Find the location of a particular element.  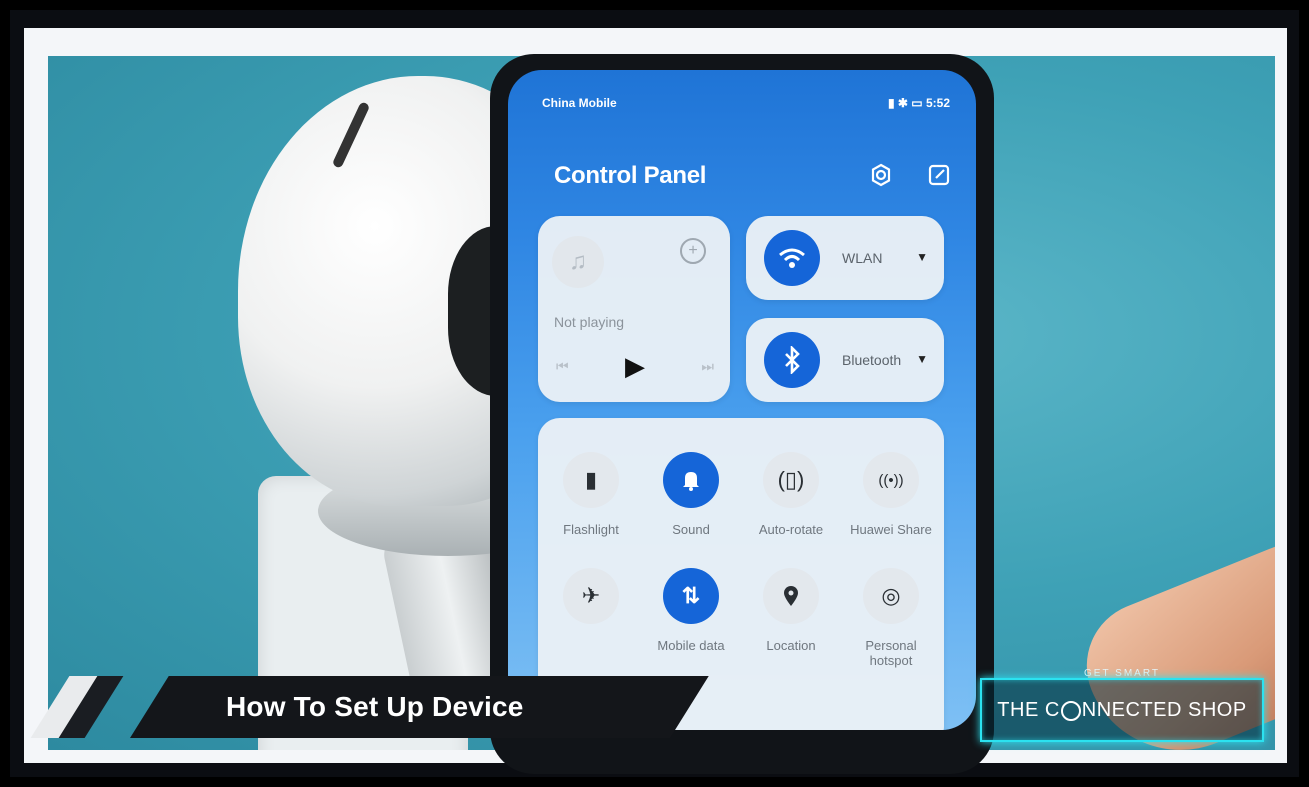

airplane-icon: ✈ is located at coordinates (591, 596).